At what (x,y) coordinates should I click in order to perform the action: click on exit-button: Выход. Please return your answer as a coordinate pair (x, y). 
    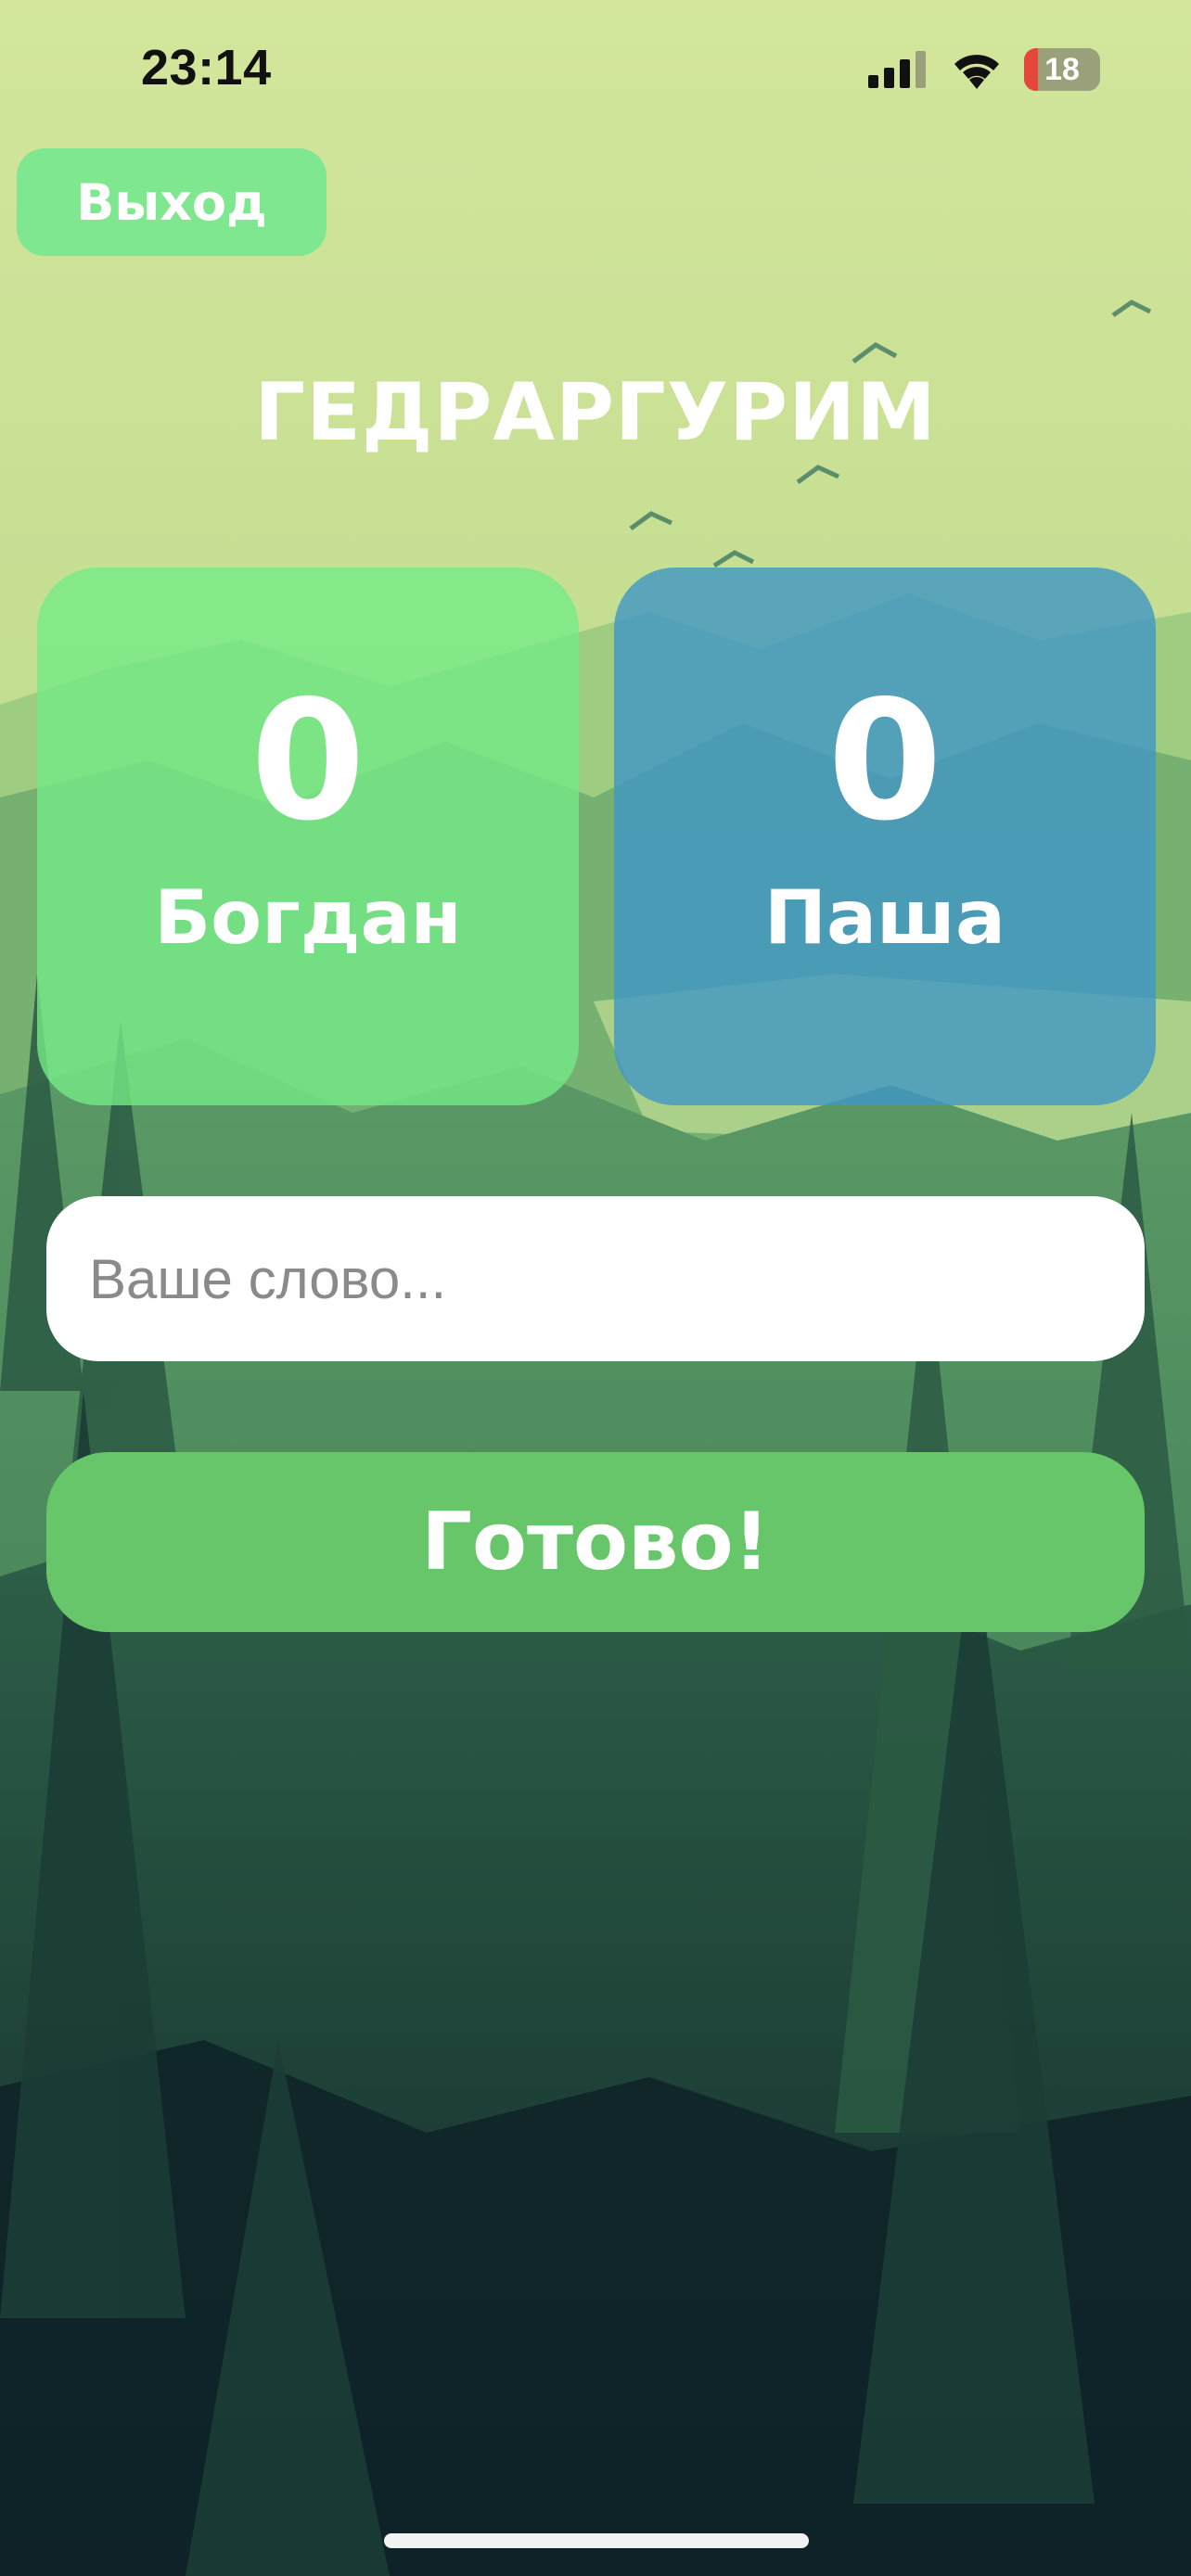
    Looking at the image, I should click on (172, 202).